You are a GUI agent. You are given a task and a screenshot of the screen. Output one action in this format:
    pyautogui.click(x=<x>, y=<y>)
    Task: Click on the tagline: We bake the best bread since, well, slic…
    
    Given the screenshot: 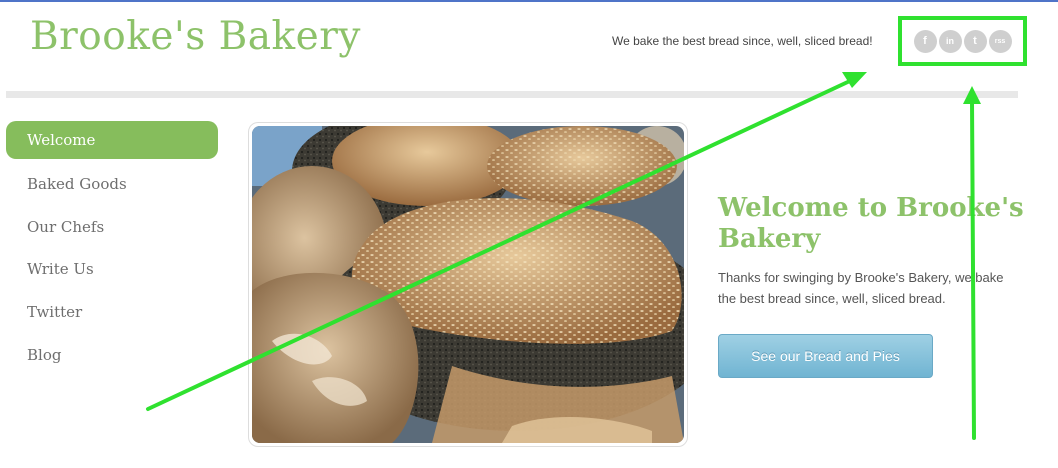 What is the action you would take?
    pyautogui.click(x=742, y=41)
    